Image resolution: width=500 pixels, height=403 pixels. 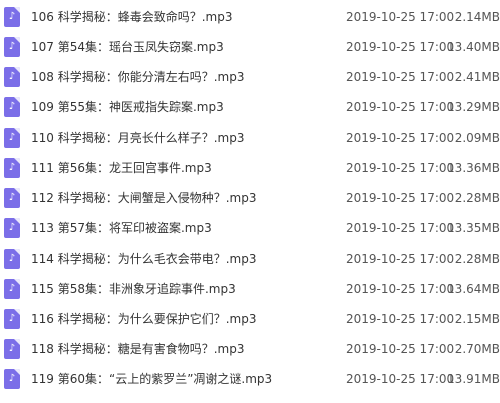 What do you see at coordinates (477, 77) in the screenshot?
I see `file-size: 2.41MB` at bounding box center [477, 77].